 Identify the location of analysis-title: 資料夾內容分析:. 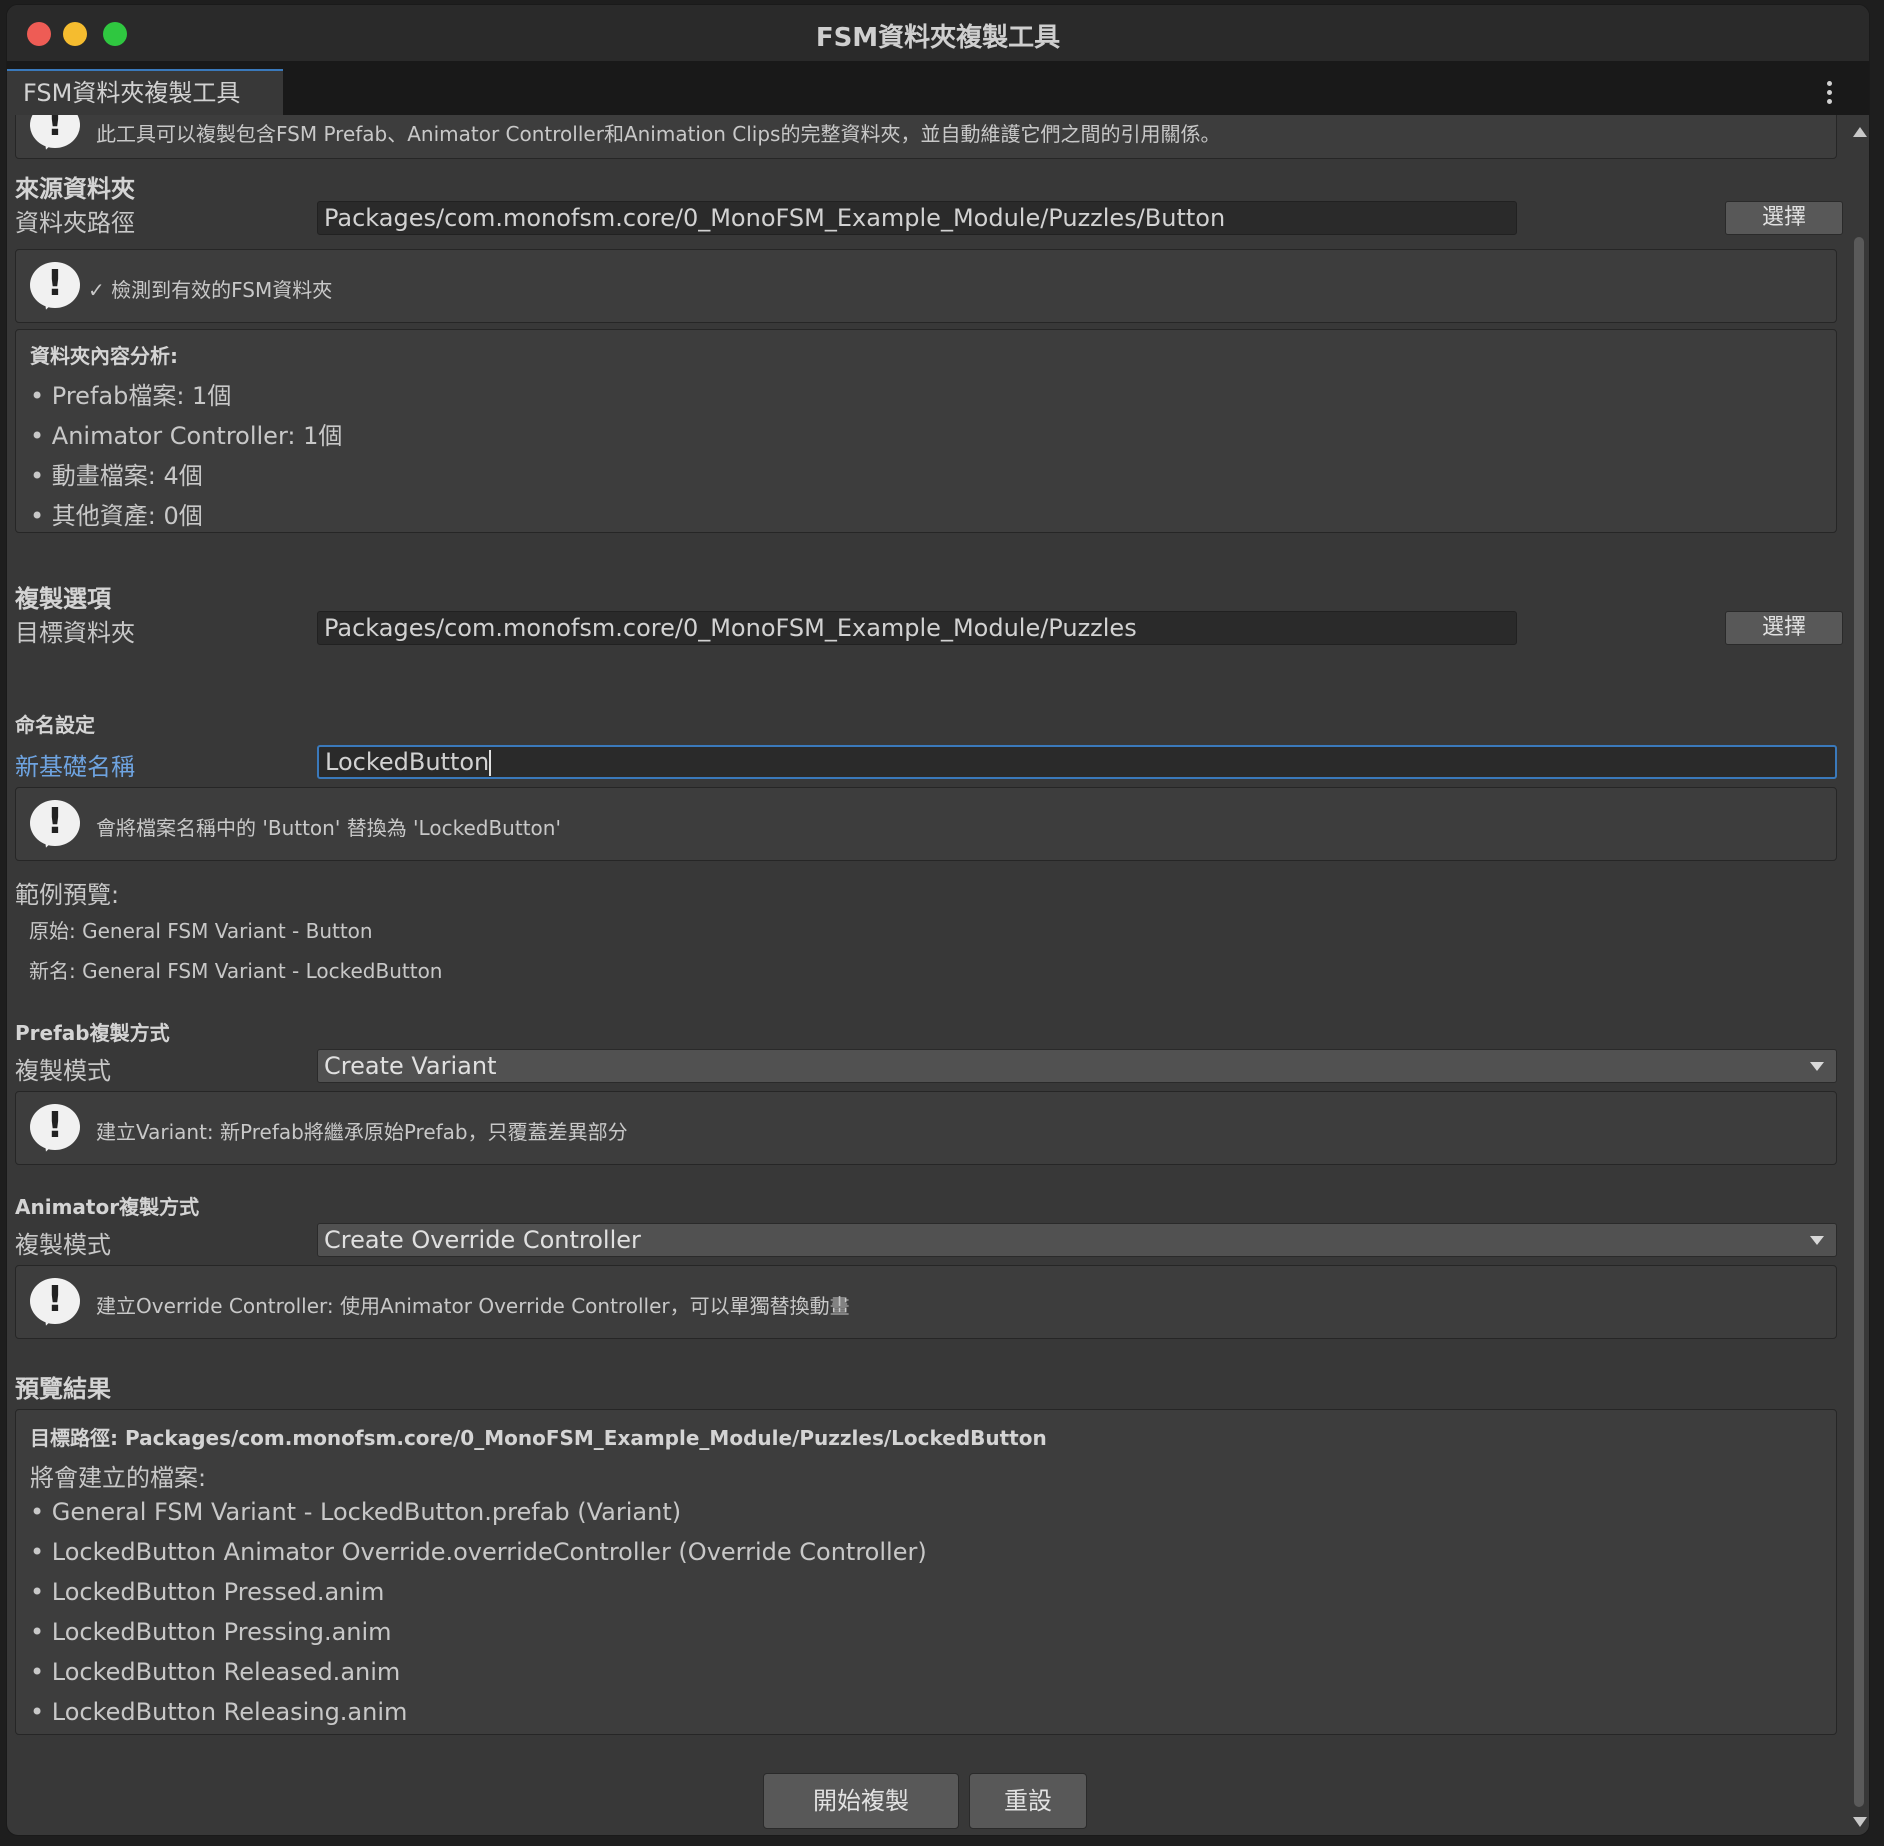
(104, 356).